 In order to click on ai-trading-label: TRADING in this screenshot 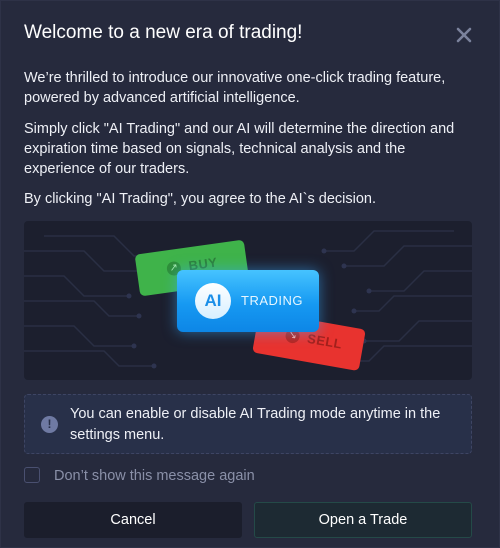, I will do `click(272, 300)`.